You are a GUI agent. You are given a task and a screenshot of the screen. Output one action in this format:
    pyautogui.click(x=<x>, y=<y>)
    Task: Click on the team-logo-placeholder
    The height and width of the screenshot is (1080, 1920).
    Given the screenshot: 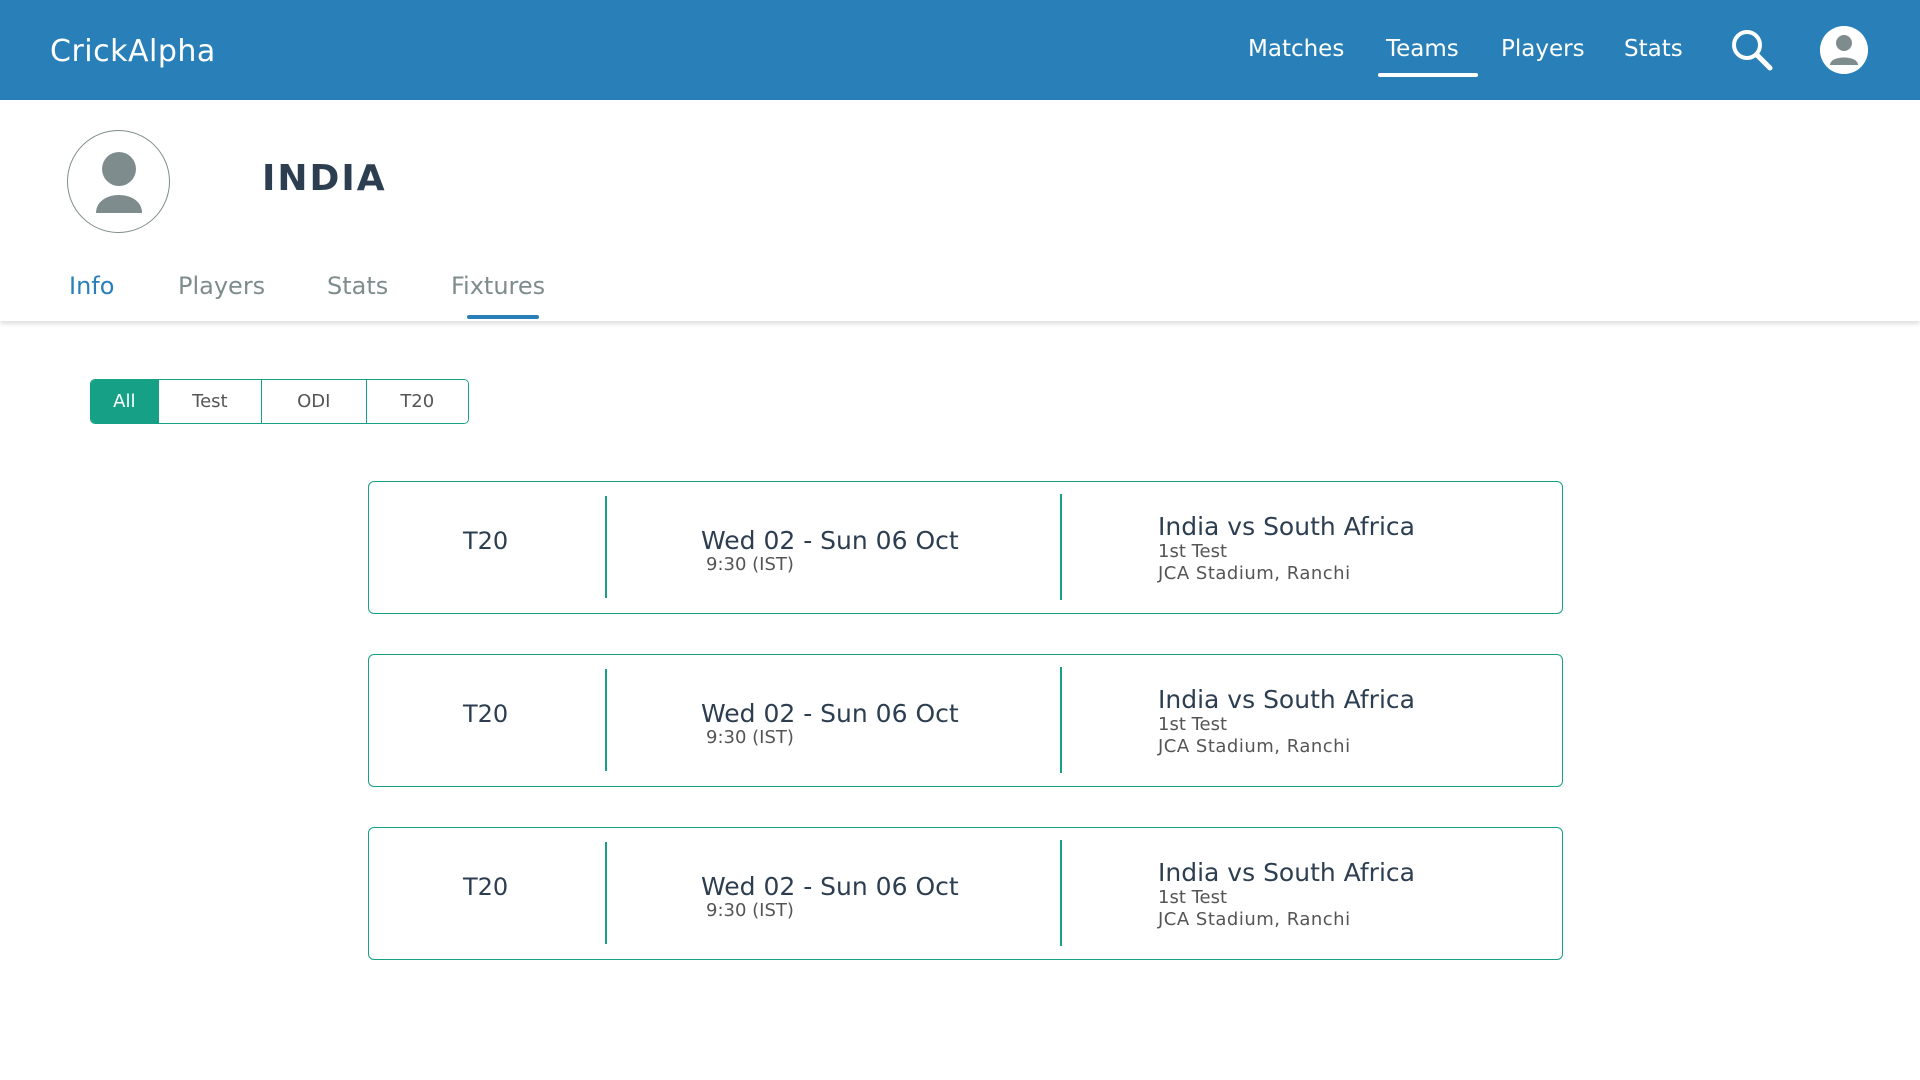 What is the action you would take?
    pyautogui.click(x=118, y=181)
    